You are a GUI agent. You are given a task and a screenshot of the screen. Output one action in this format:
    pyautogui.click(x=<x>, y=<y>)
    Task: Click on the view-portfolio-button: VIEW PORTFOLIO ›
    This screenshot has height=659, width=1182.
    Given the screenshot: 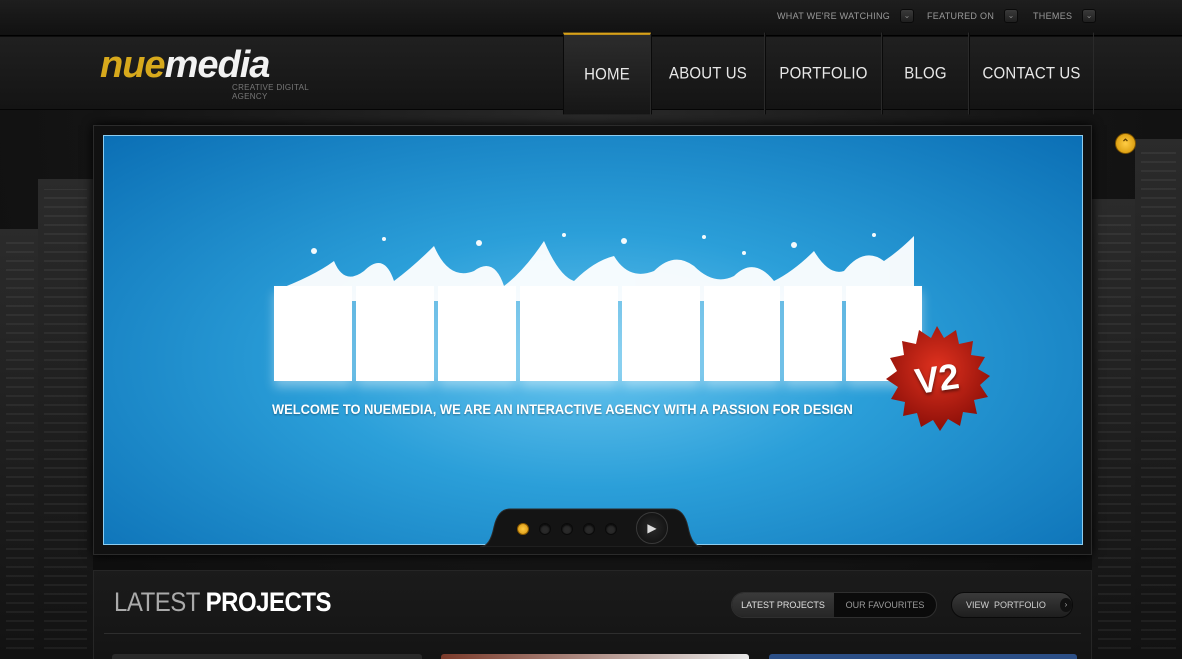 What is the action you would take?
    pyautogui.click(x=1012, y=605)
    